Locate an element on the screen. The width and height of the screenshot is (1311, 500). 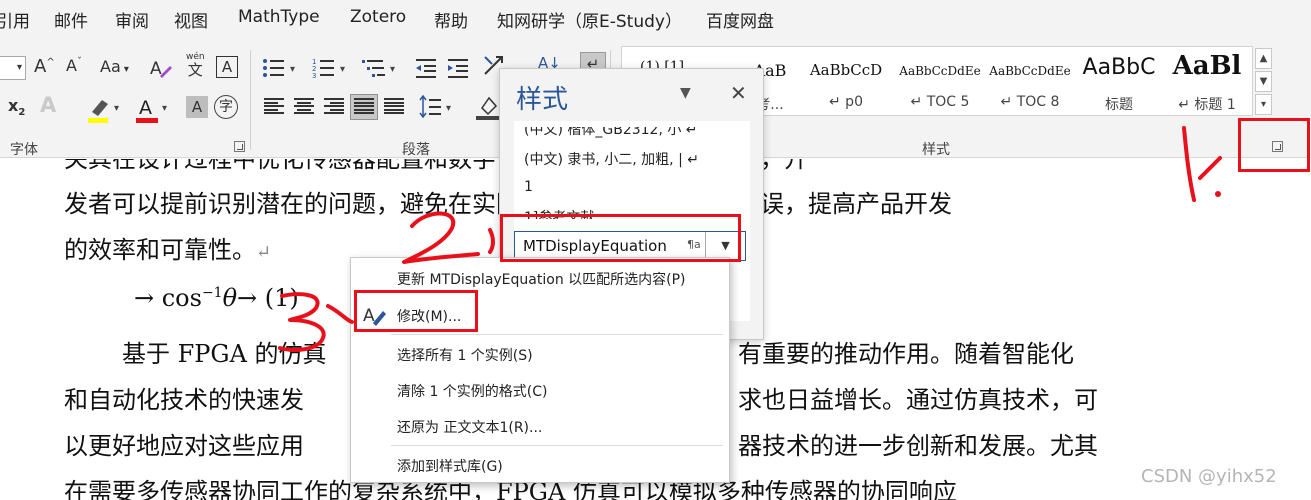
numbering-button: 1 2 3 ▾ is located at coordinates (332, 68).